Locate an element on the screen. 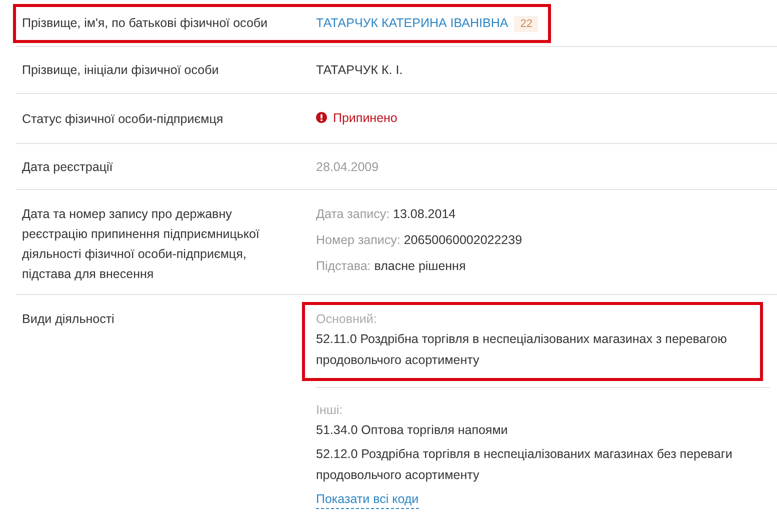  record-field: Номер запису: 20650060002022239 is located at coordinates (546, 240).